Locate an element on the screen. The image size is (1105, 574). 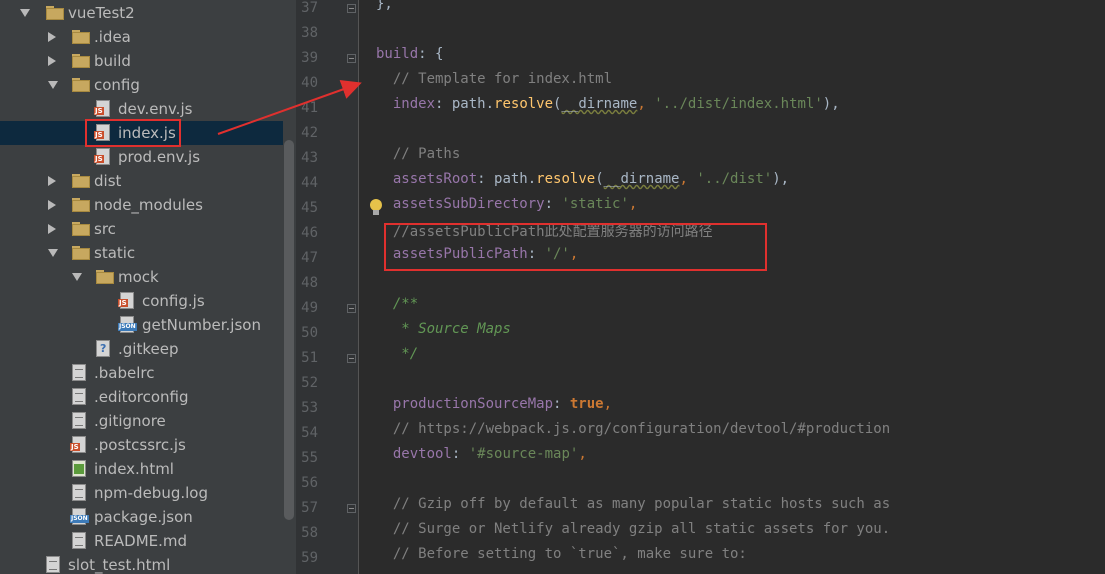
tree-item-slot-test-html: slot_test.html is located at coordinates (141, 563).